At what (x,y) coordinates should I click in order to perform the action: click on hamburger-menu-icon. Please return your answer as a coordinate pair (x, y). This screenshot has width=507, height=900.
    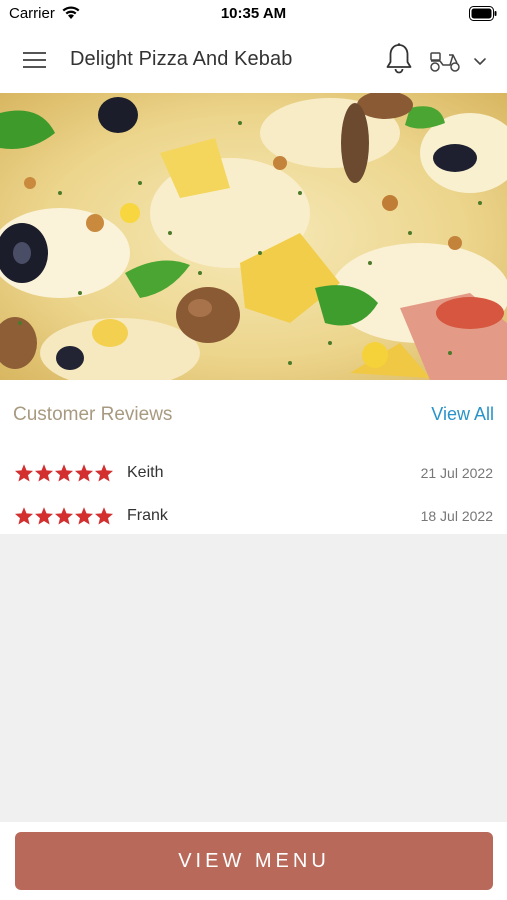
    Looking at the image, I should click on (35, 60).